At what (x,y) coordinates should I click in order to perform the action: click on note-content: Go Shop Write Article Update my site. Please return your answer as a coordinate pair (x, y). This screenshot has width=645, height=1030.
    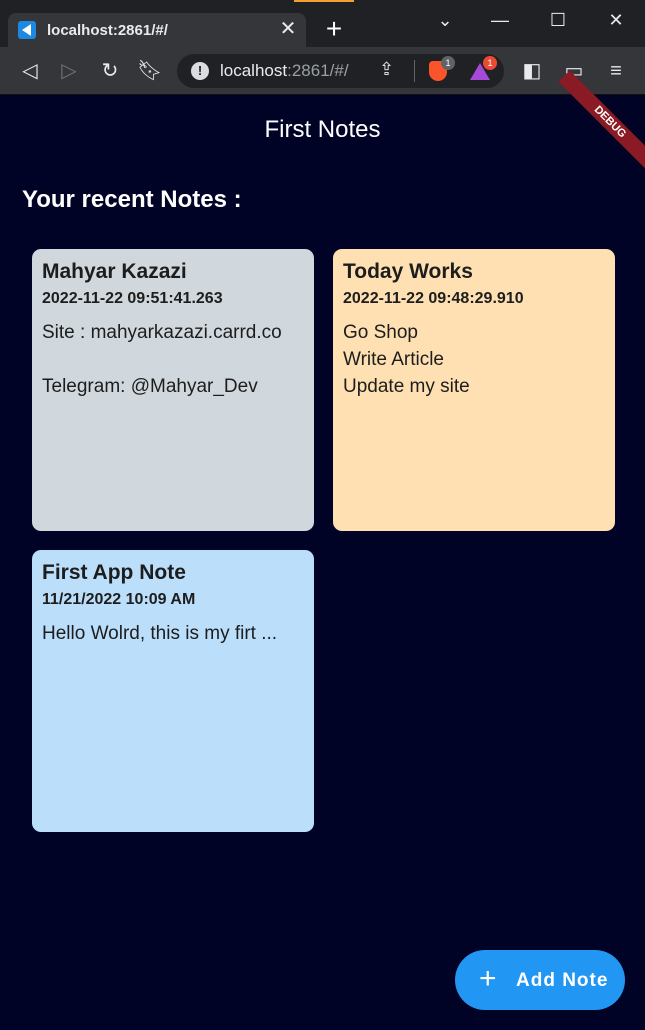
    Looking at the image, I should click on (406, 359).